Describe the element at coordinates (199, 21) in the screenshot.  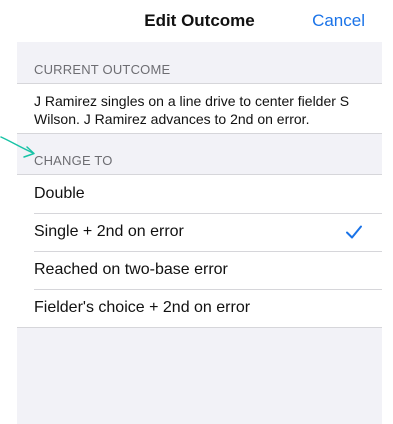
I see `nav-bar: Edit Outcome Cancel` at that location.